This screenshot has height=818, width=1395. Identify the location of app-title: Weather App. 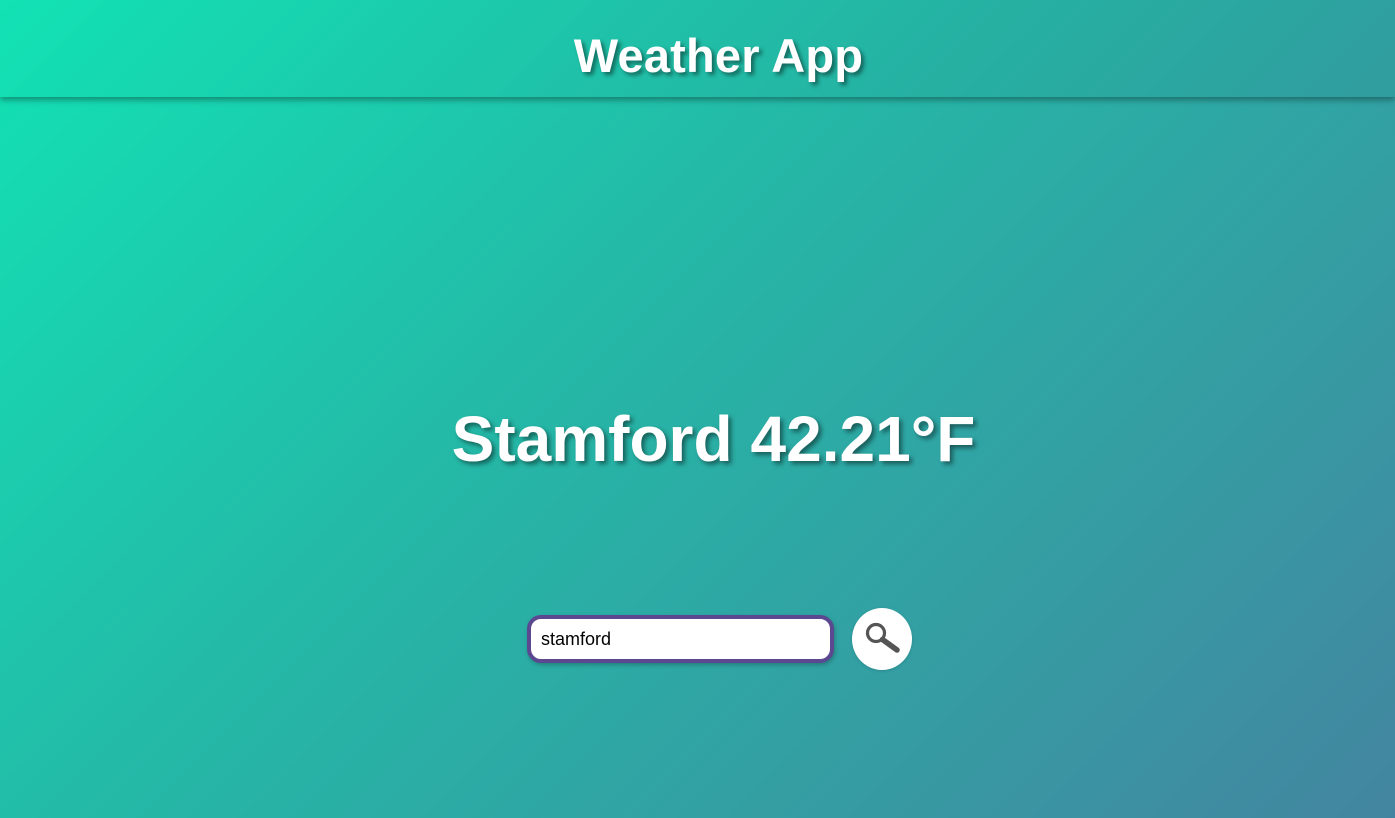
(718, 55).